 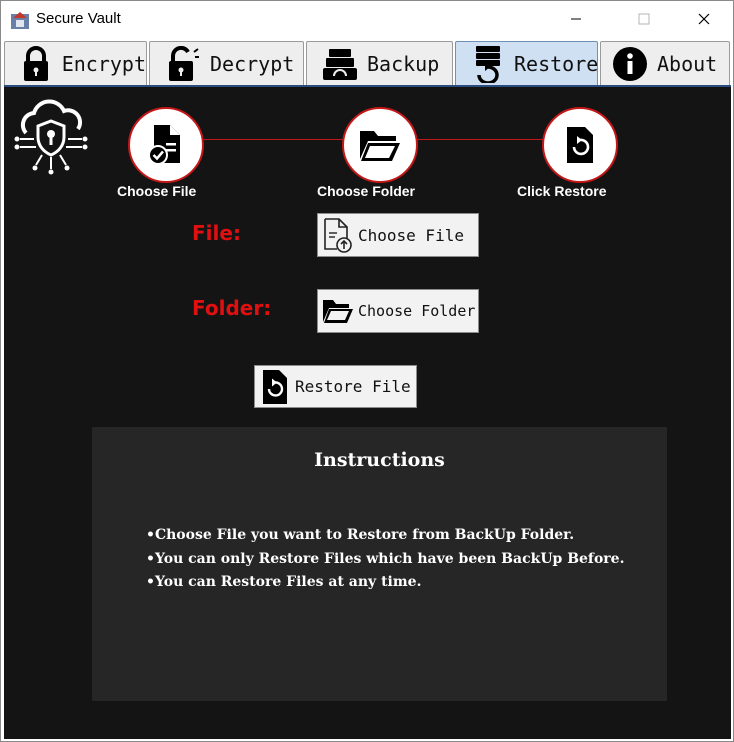 I want to click on maximize-button, so click(x=644, y=19).